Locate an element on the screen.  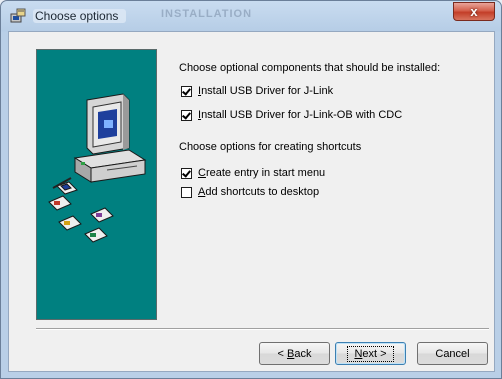
next-button-label: Next > is located at coordinates (370, 353).